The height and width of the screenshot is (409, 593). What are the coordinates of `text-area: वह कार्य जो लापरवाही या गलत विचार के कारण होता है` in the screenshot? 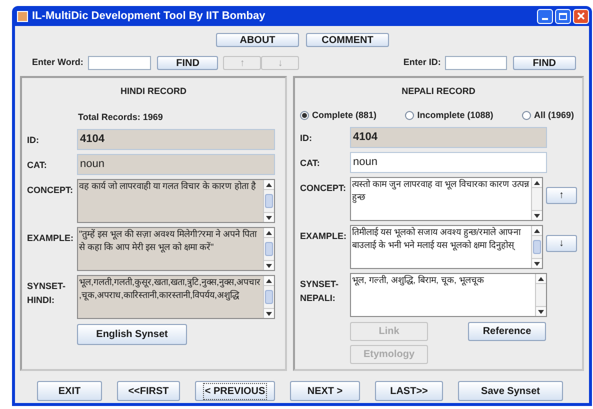 It's located at (176, 201).